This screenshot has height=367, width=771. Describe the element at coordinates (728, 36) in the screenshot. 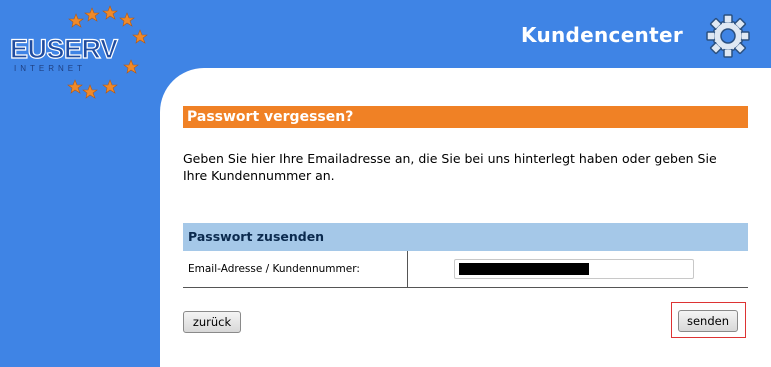

I see `gear-icon` at that location.